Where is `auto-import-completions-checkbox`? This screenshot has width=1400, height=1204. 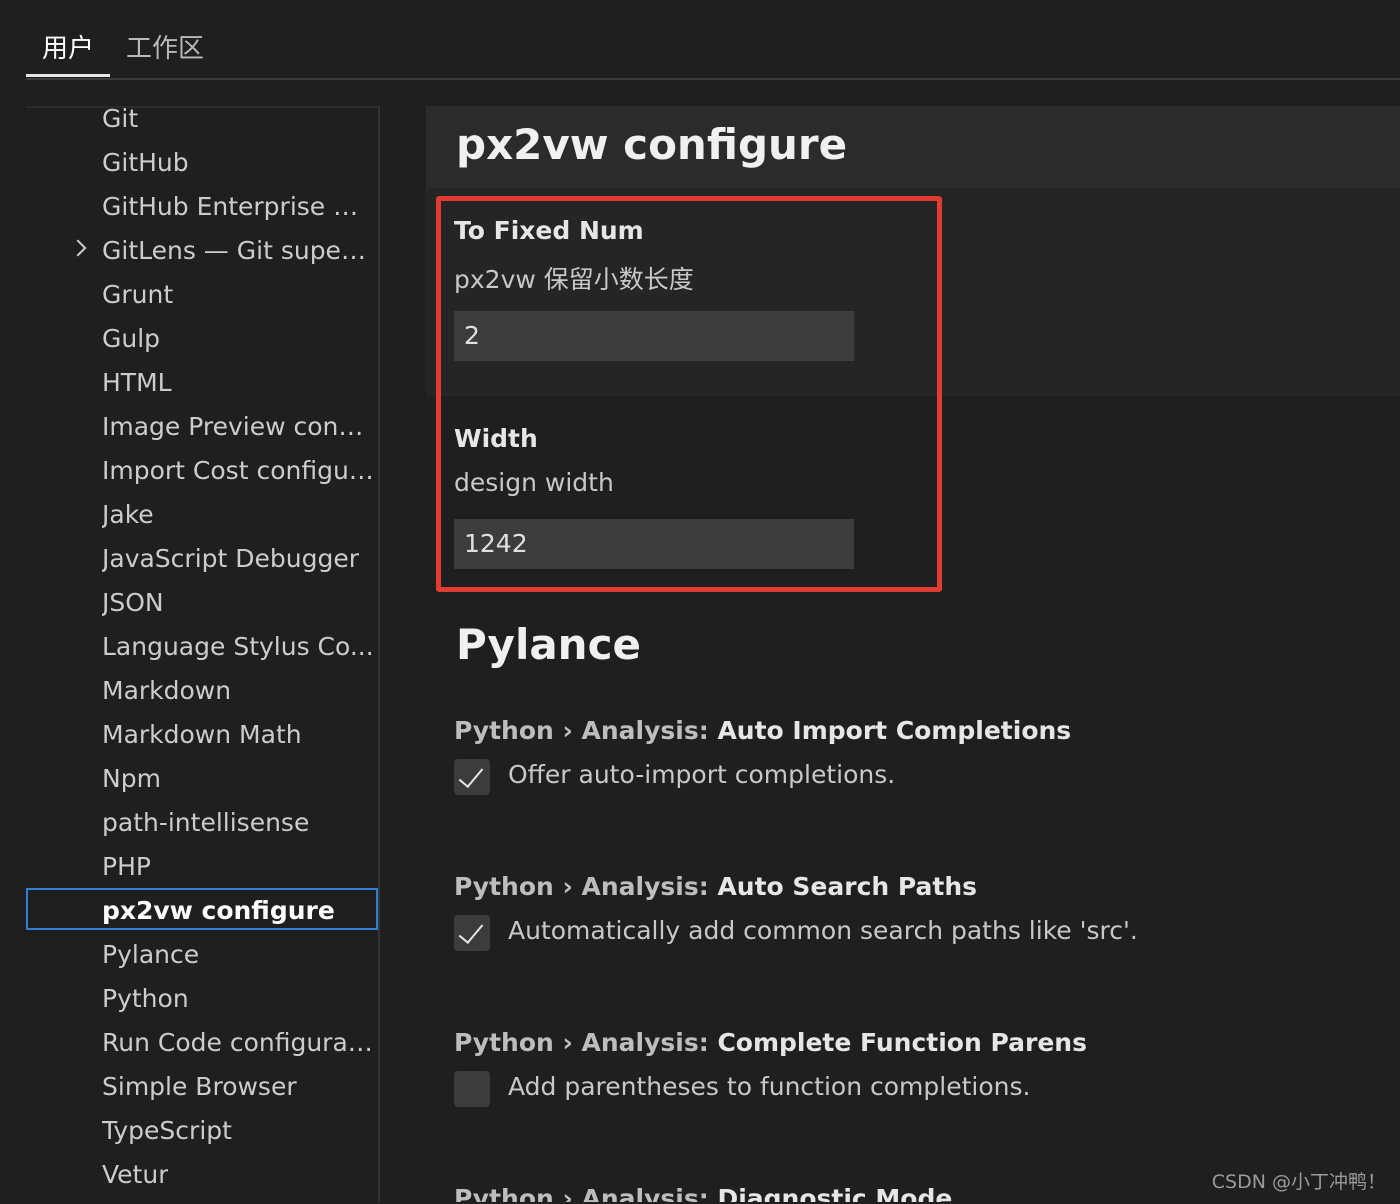 auto-import-completions-checkbox is located at coordinates (472, 777).